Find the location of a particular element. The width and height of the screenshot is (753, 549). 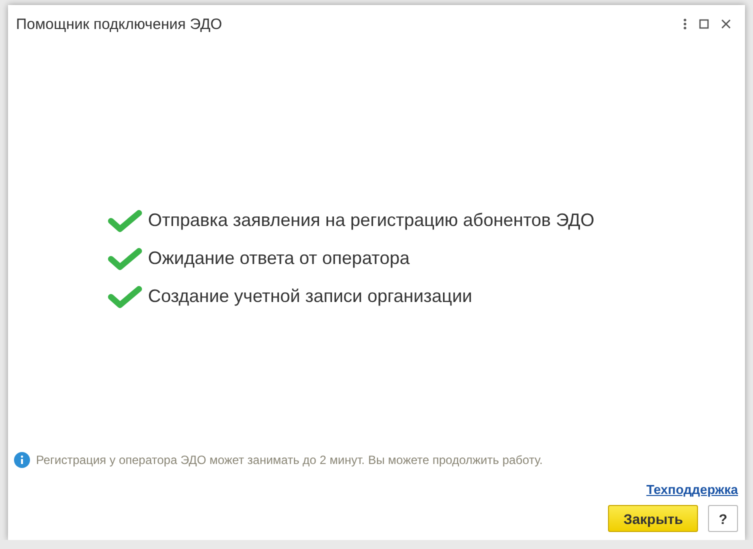

info-message: Регистрация у оператора ЭДО может занимать до 2 минут. Вы можете продолжить работу. is located at coordinates (289, 460).